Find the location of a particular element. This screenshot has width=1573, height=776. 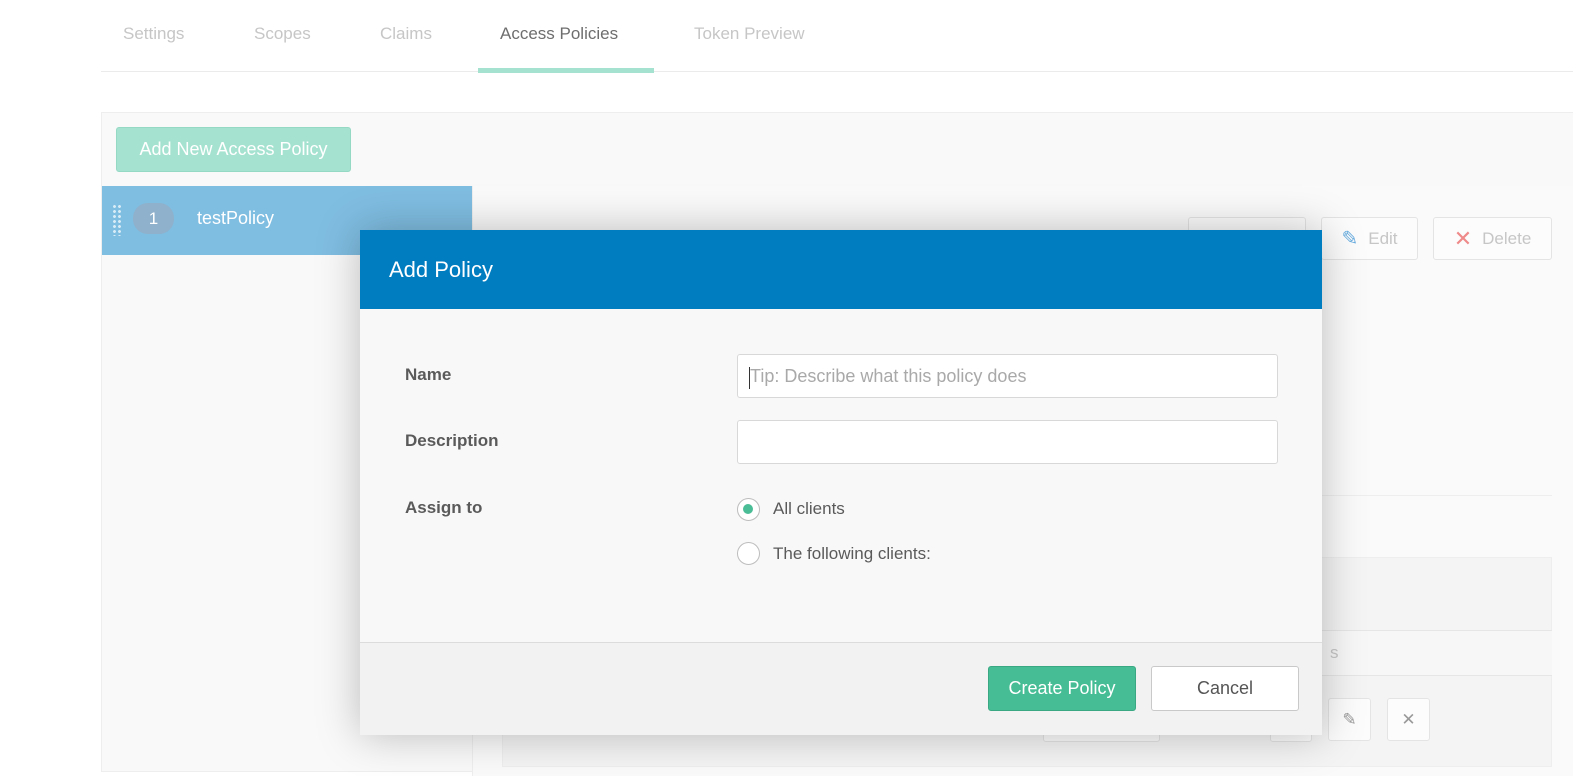

delete-policy-button: ✕ Delete is located at coordinates (1492, 238).